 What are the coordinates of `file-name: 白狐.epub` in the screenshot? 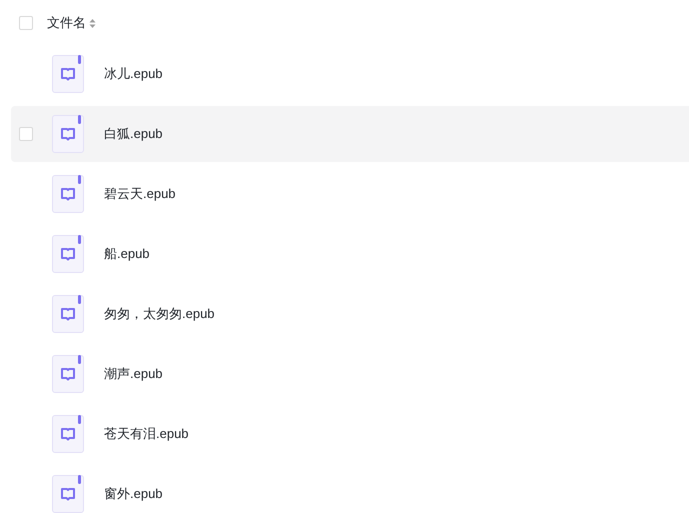 It's located at (133, 134).